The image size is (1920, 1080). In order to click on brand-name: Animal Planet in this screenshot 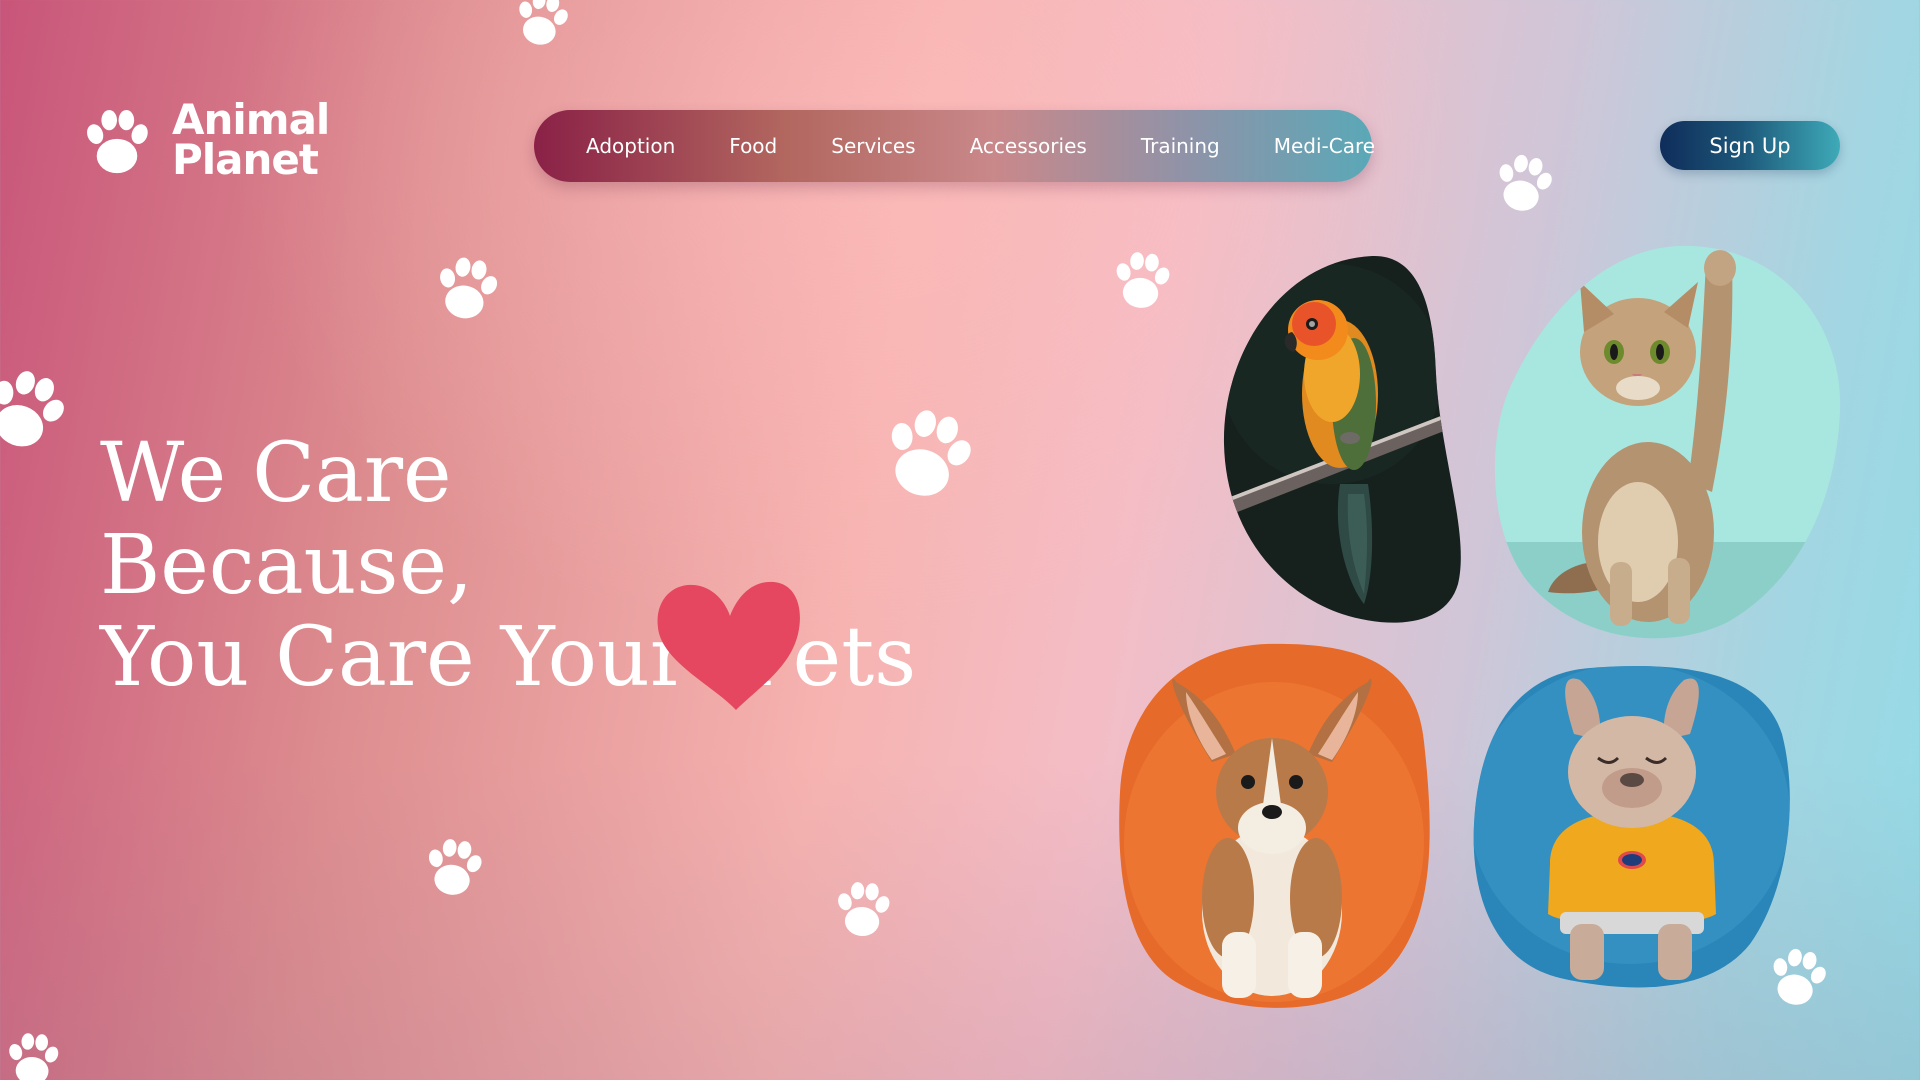, I will do `click(251, 139)`.